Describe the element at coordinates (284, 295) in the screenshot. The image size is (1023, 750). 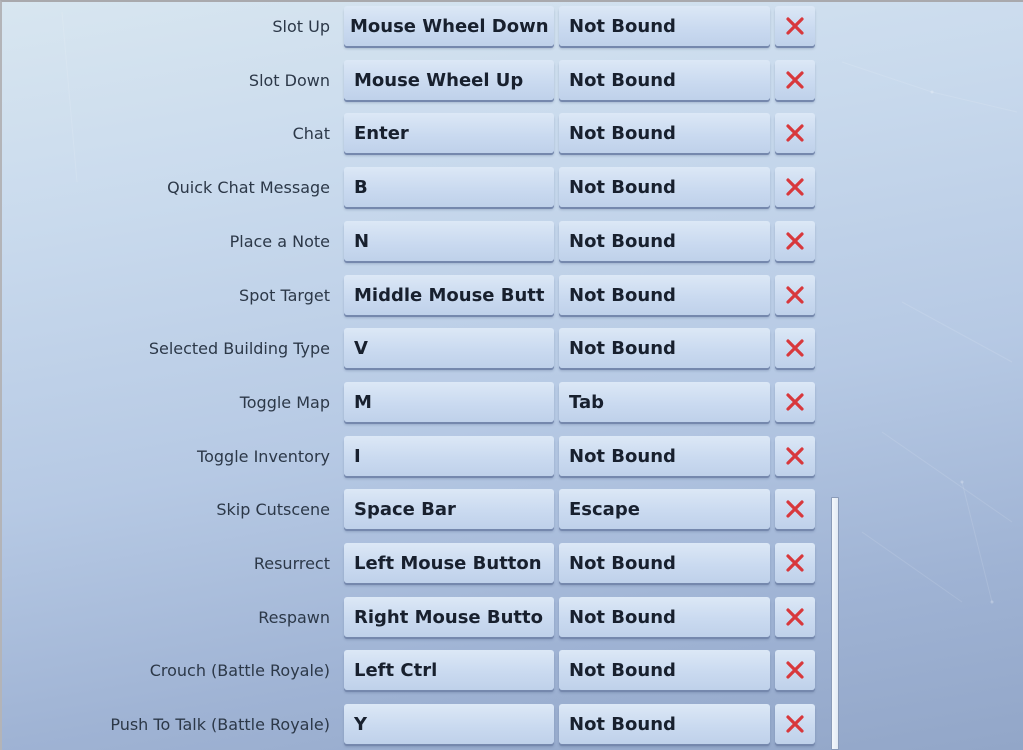
I see `keybind-action-label: Spot Target` at that location.